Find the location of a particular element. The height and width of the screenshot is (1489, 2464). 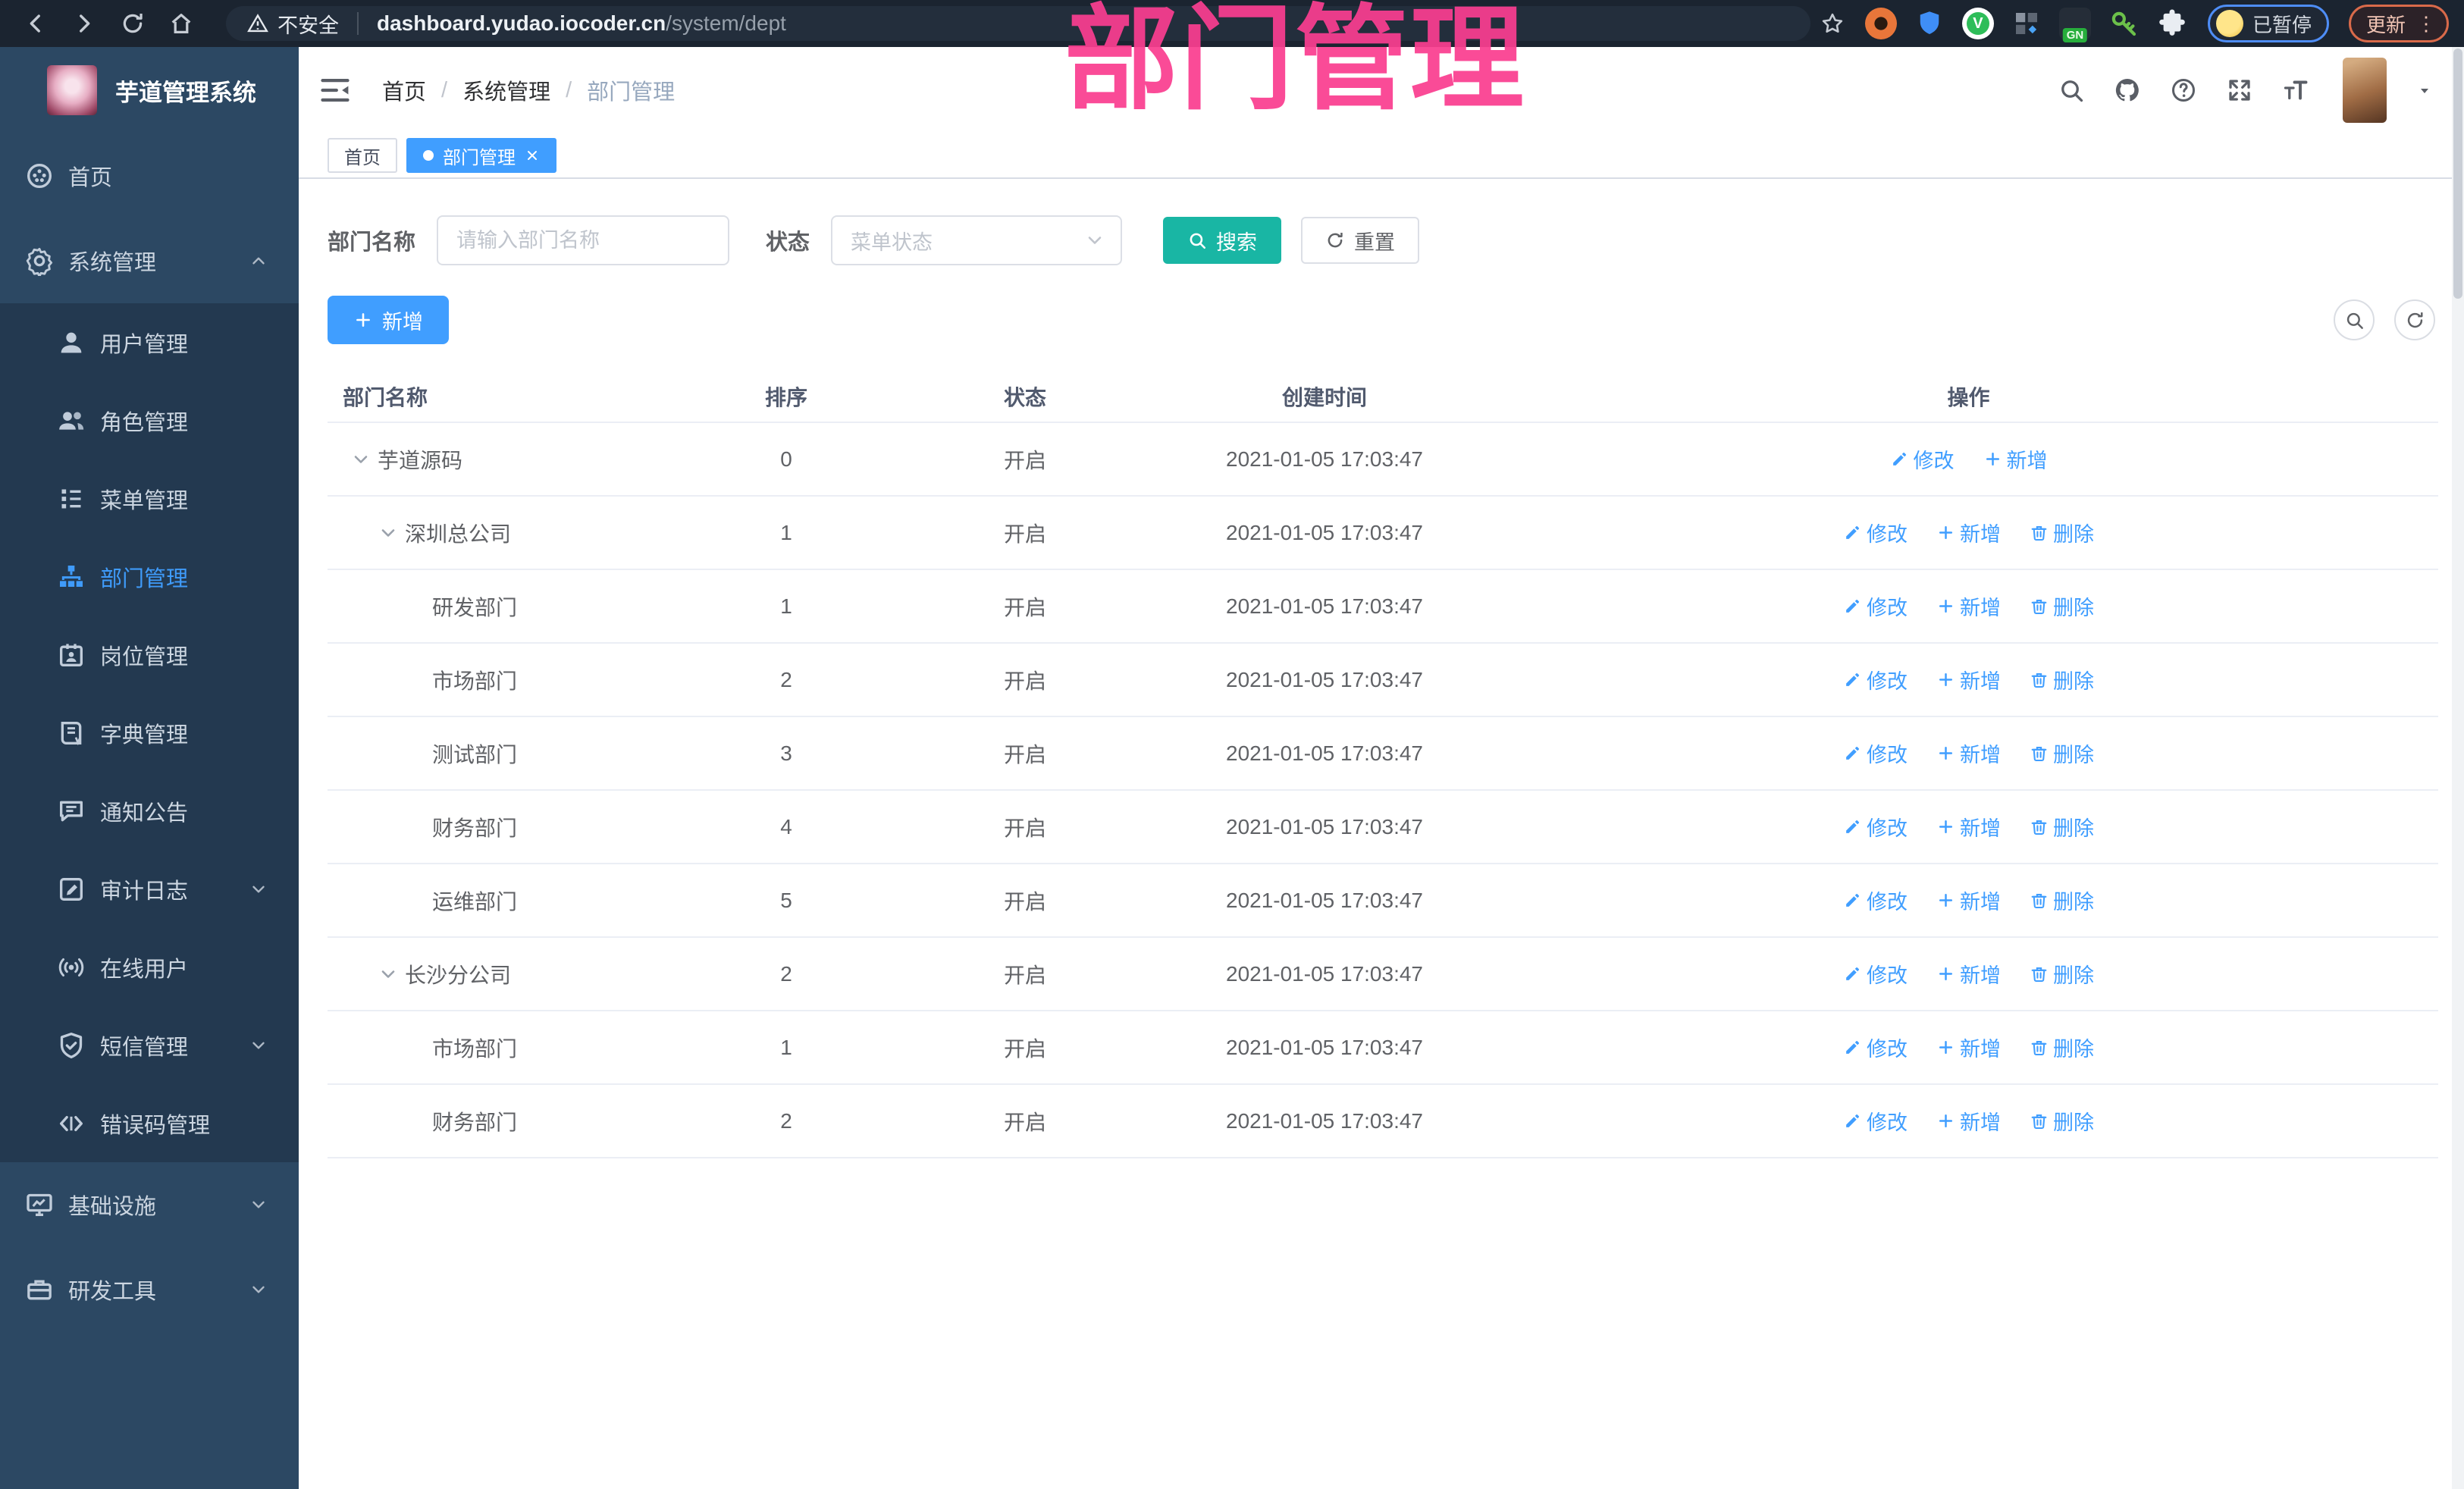

dept-name-input is located at coordinates (583, 240).